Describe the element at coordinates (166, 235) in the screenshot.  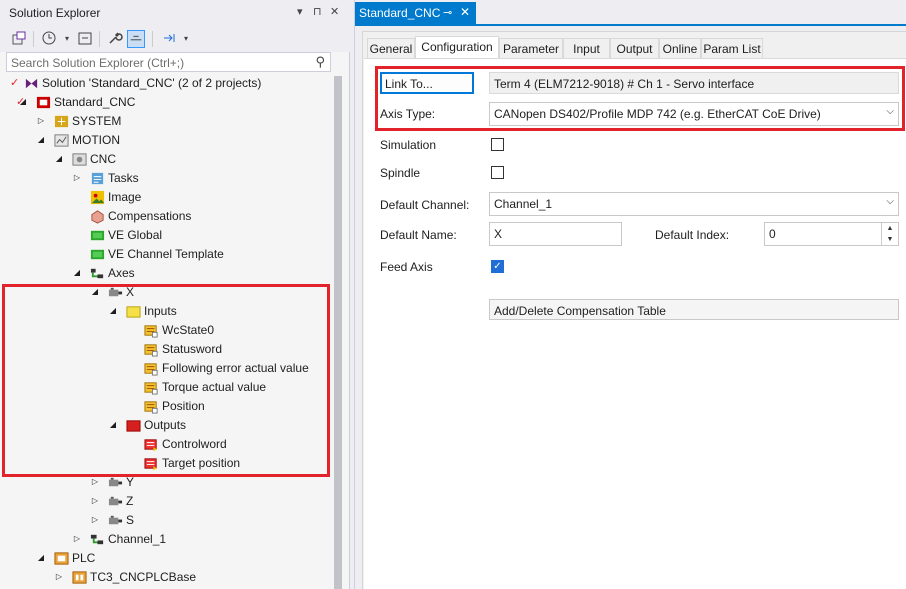
I see `tree-item: VE Global` at that location.